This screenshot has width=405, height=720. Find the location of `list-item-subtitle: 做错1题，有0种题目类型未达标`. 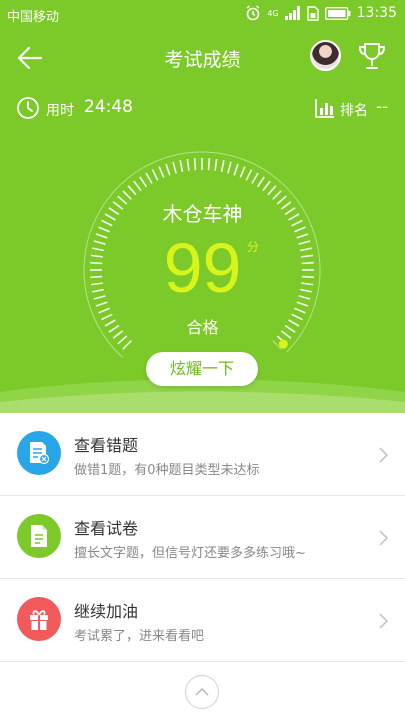

list-item-subtitle: 做错1题，有0种题目类型未达标 is located at coordinates (167, 470).